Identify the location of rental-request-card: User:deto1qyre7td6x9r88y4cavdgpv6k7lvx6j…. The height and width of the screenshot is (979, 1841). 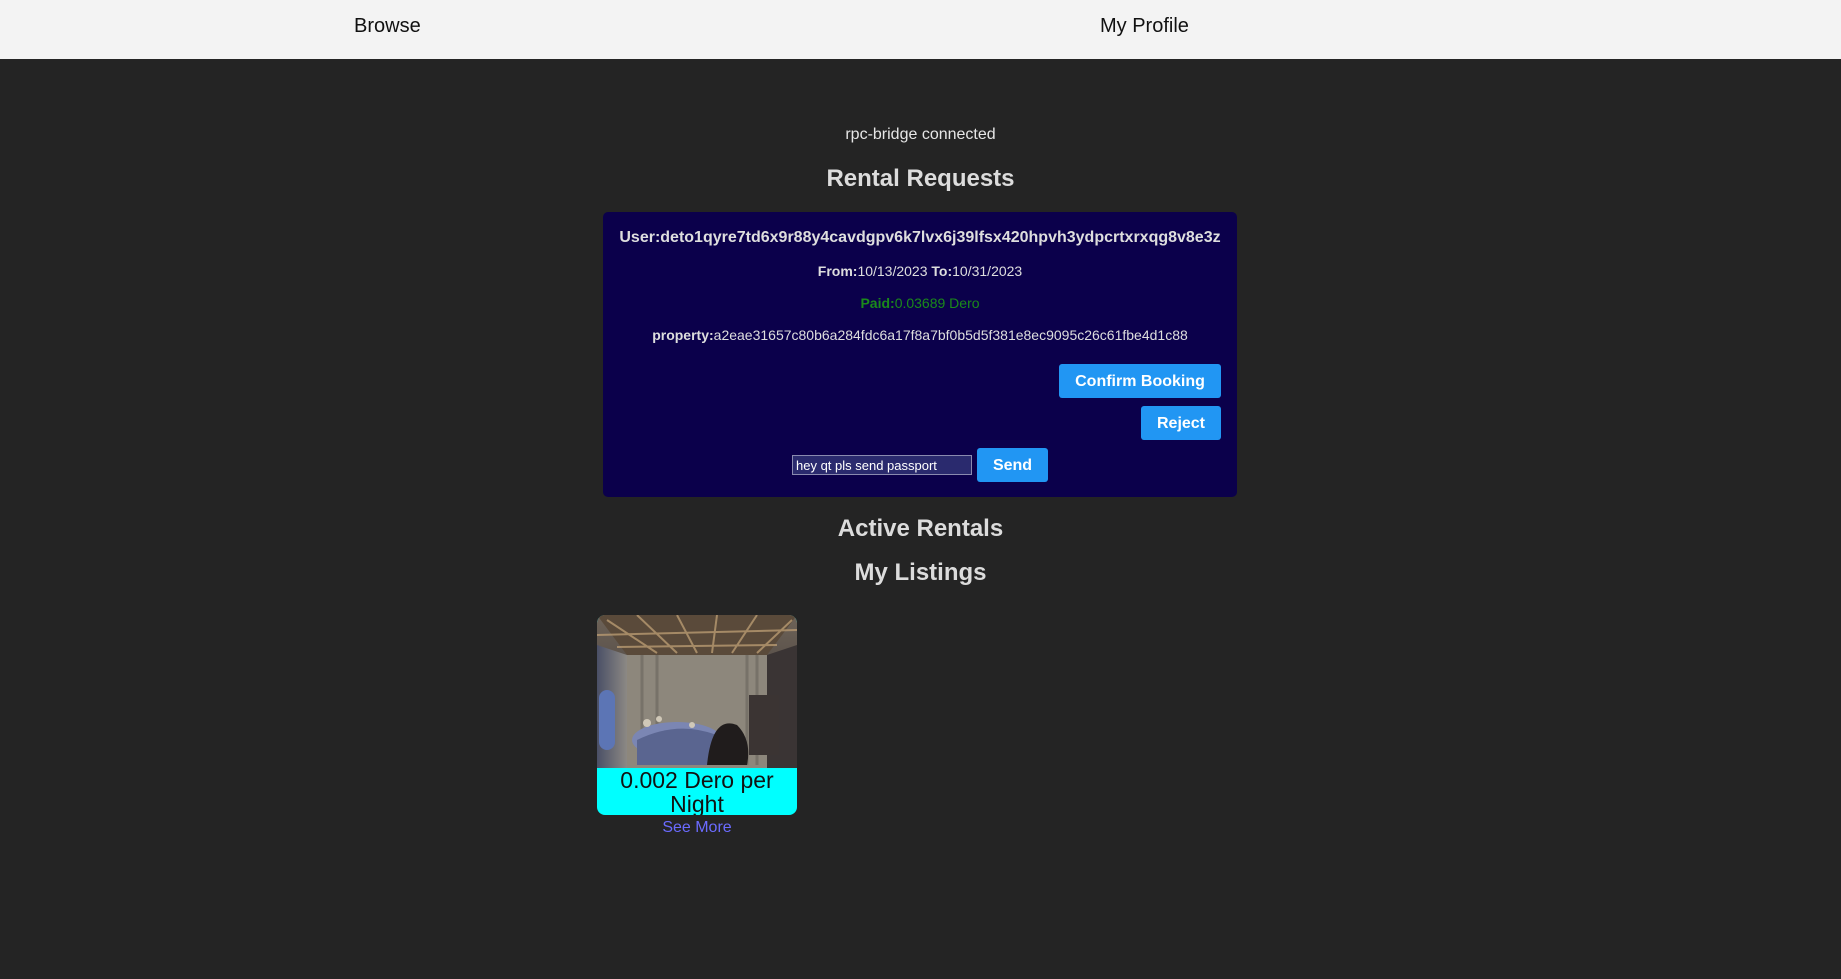
(920, 354).